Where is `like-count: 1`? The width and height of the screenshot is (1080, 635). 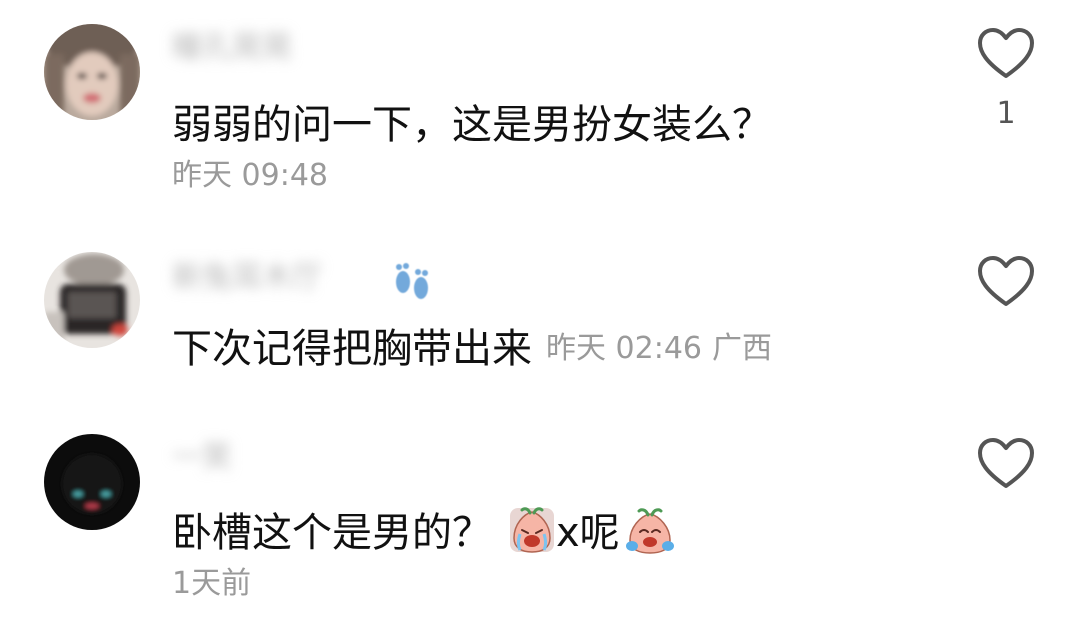 like-count: 1 is located at coordinates (1006, 113).